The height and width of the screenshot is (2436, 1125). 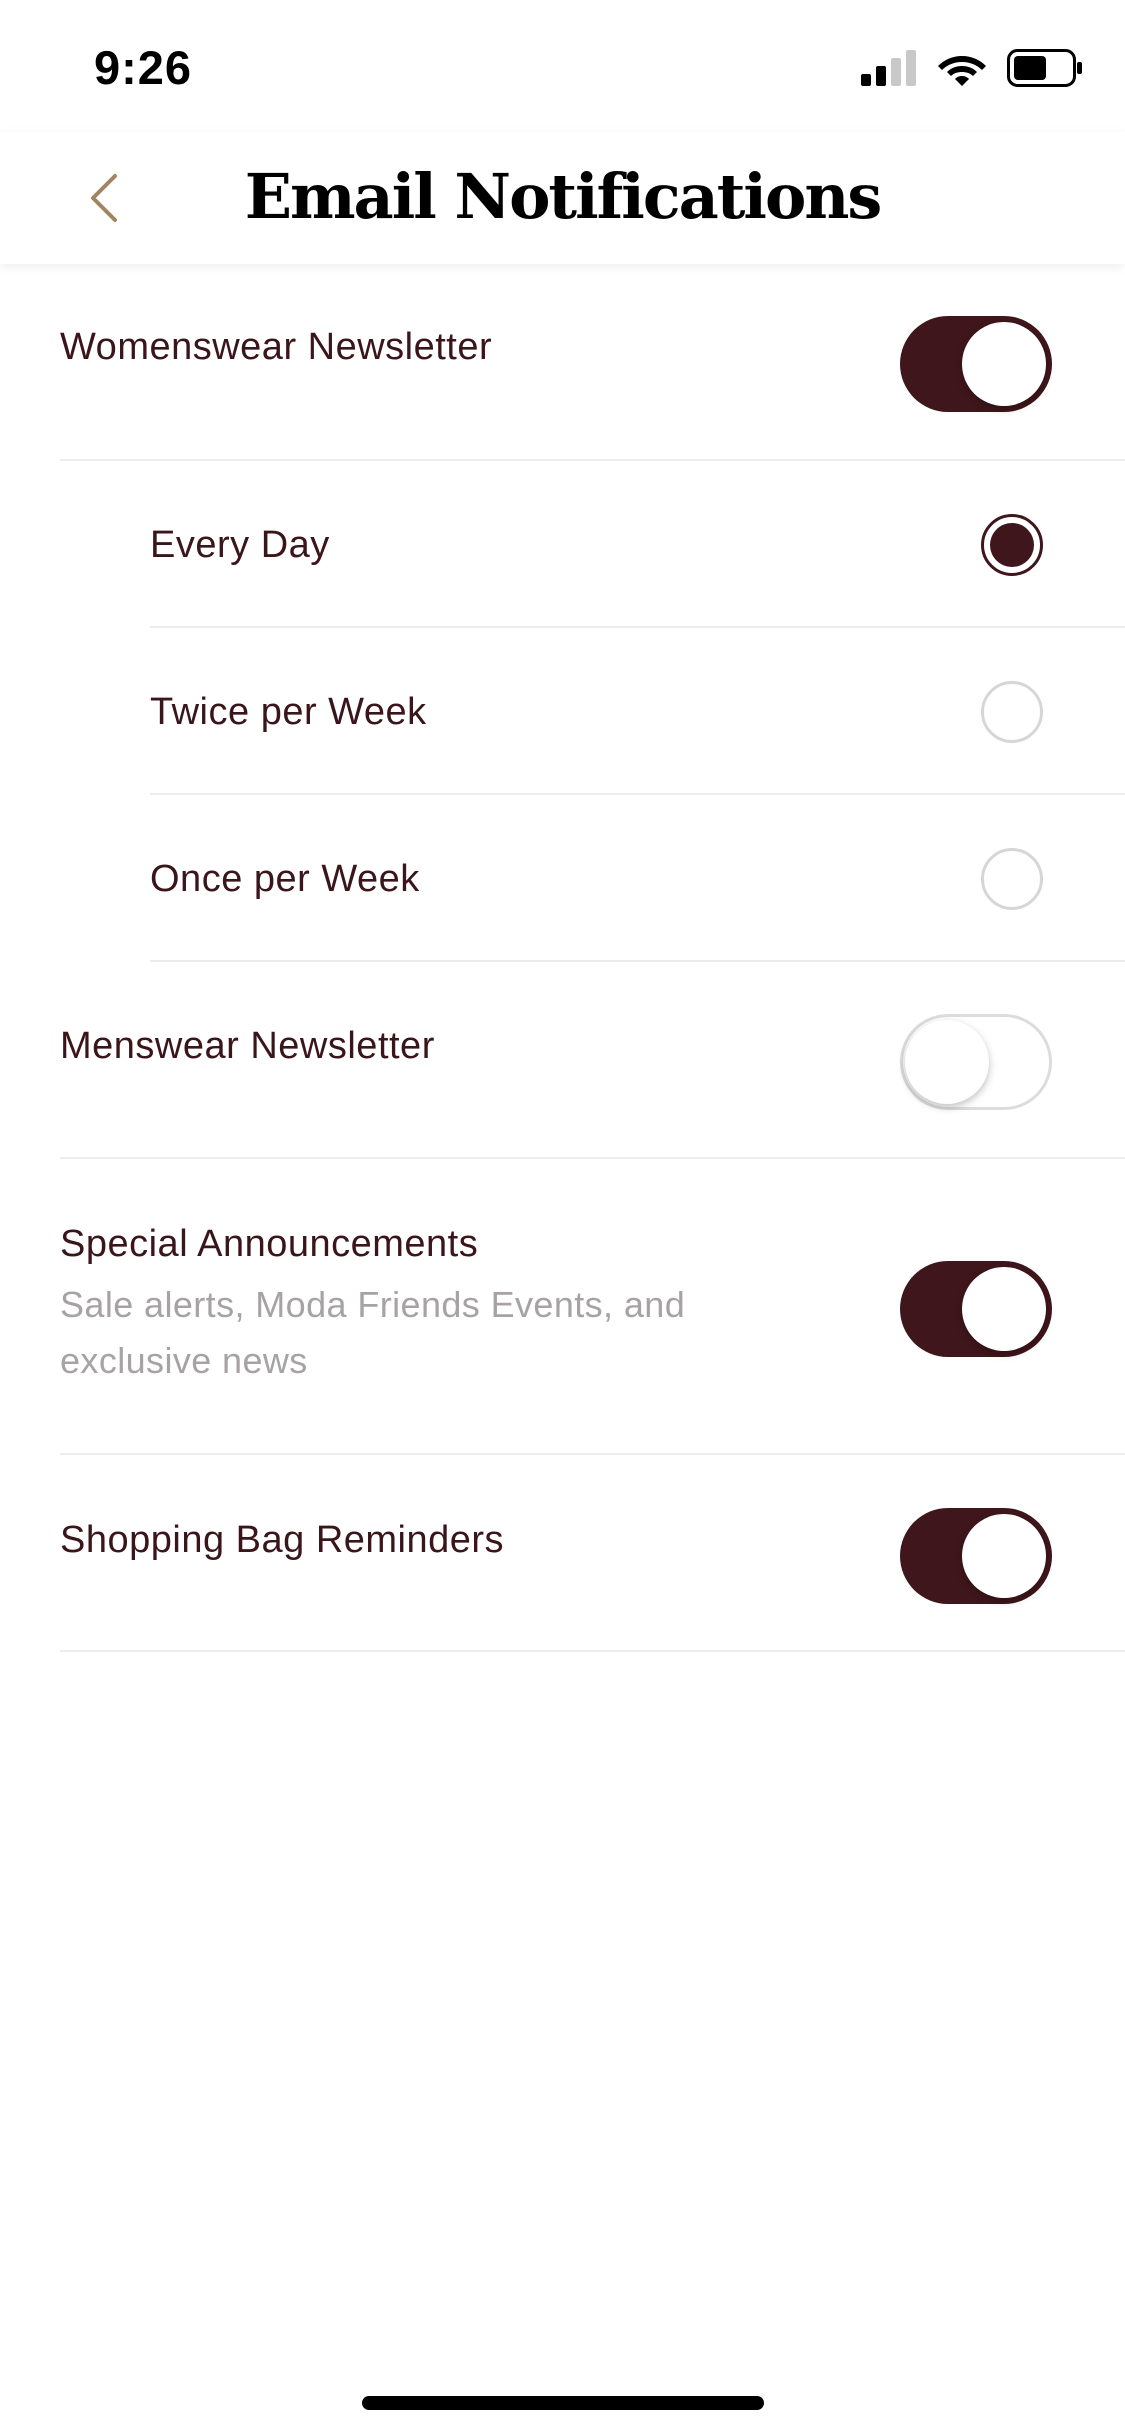 I want to click on page-title: Email Notifications, so click(x=563, y=196).